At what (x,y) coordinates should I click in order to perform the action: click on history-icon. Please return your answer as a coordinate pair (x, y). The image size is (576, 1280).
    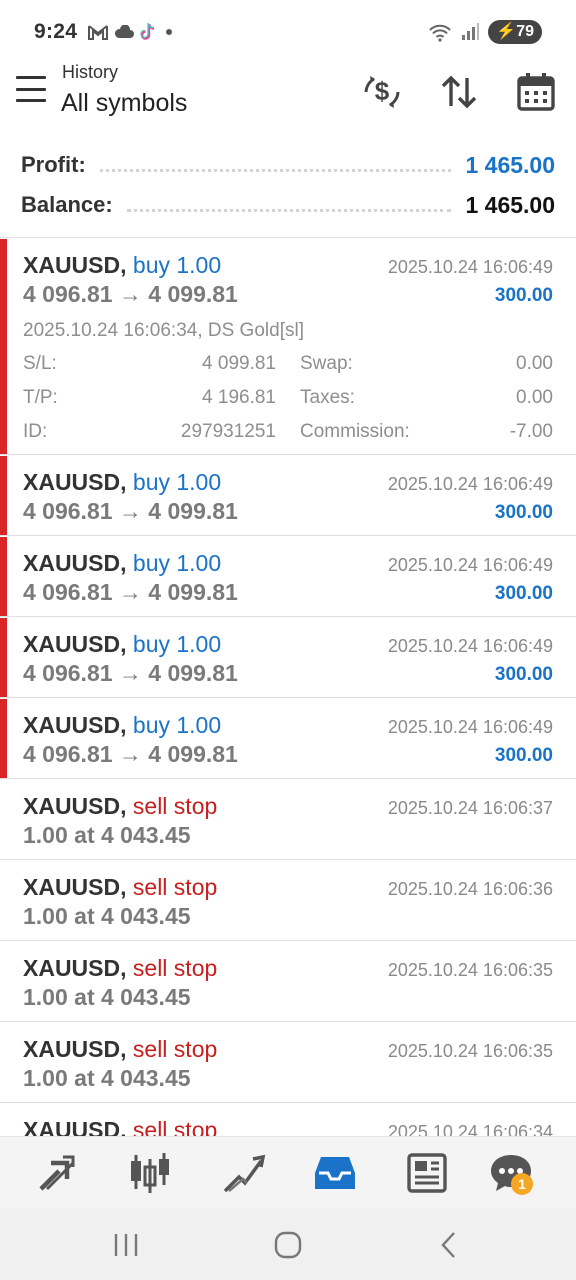
    Looking at the image, I should click on (335, 1173).